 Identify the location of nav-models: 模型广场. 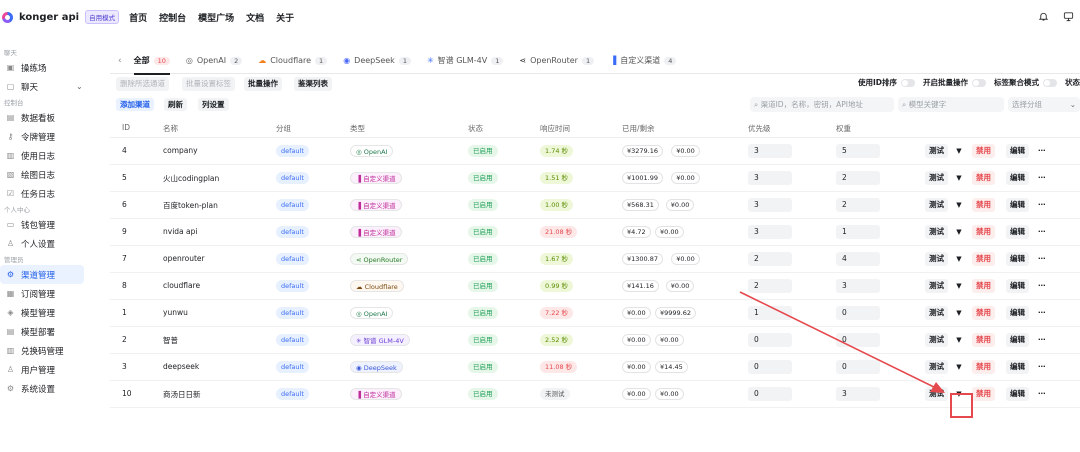
(216, 17).